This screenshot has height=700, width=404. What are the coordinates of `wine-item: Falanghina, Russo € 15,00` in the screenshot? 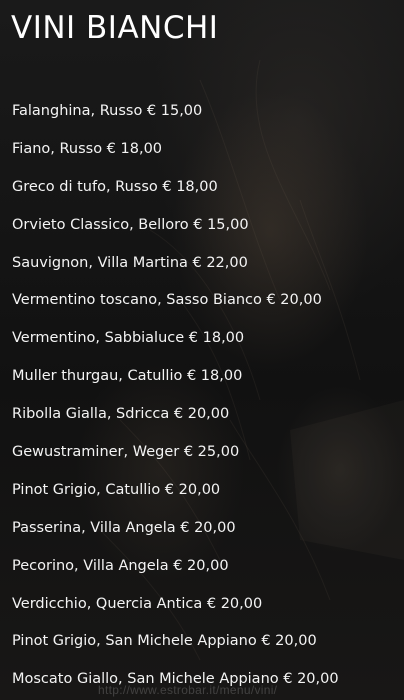 It's located at (107, 111).